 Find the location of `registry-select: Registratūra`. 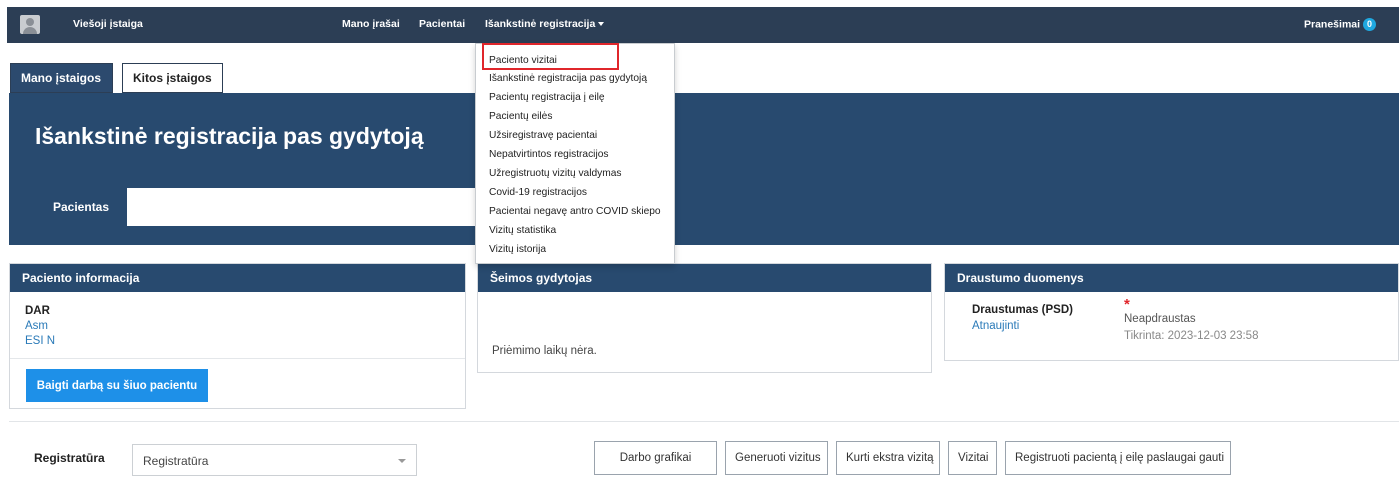

registry-select: Registratūra is located at coordinates (274, 460).